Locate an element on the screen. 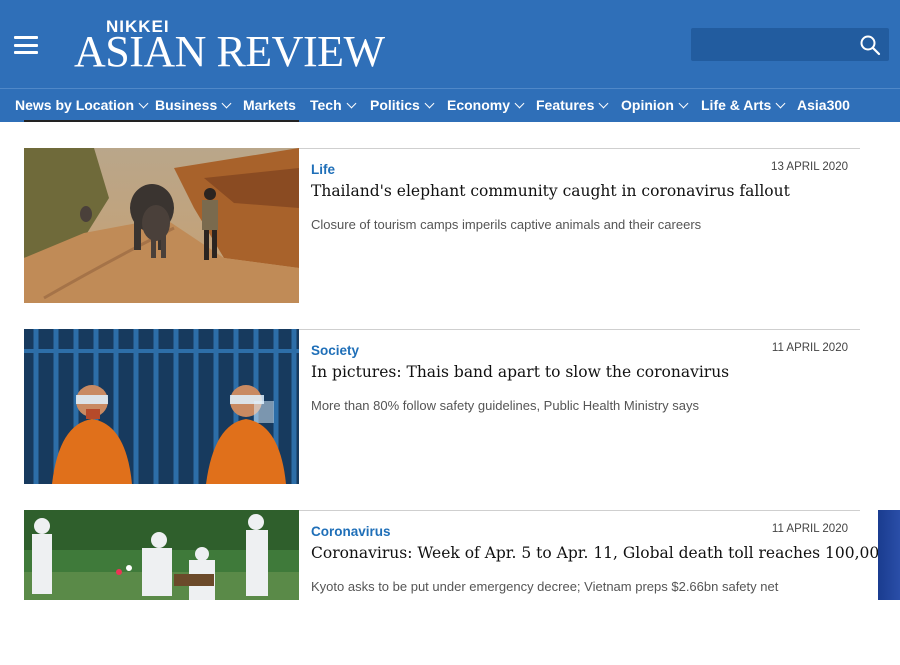  monks-photo is located at coordinates (161, 406).